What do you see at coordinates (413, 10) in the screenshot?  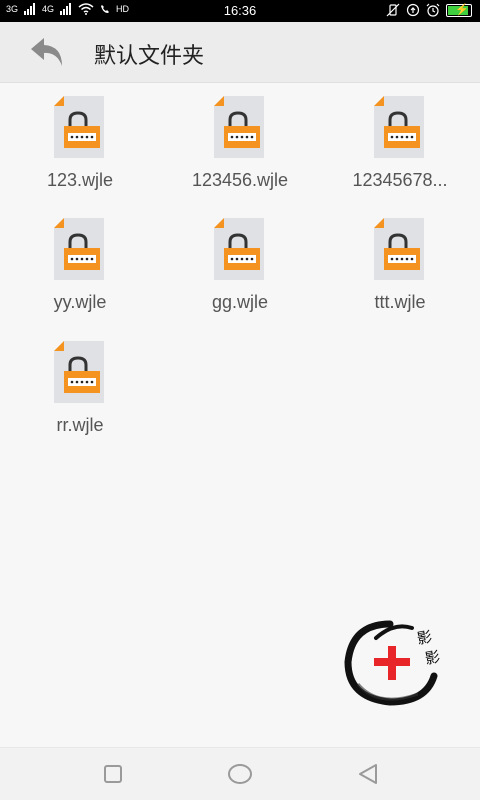 I see `data-saver-icon` at bounding box center [413, 10].